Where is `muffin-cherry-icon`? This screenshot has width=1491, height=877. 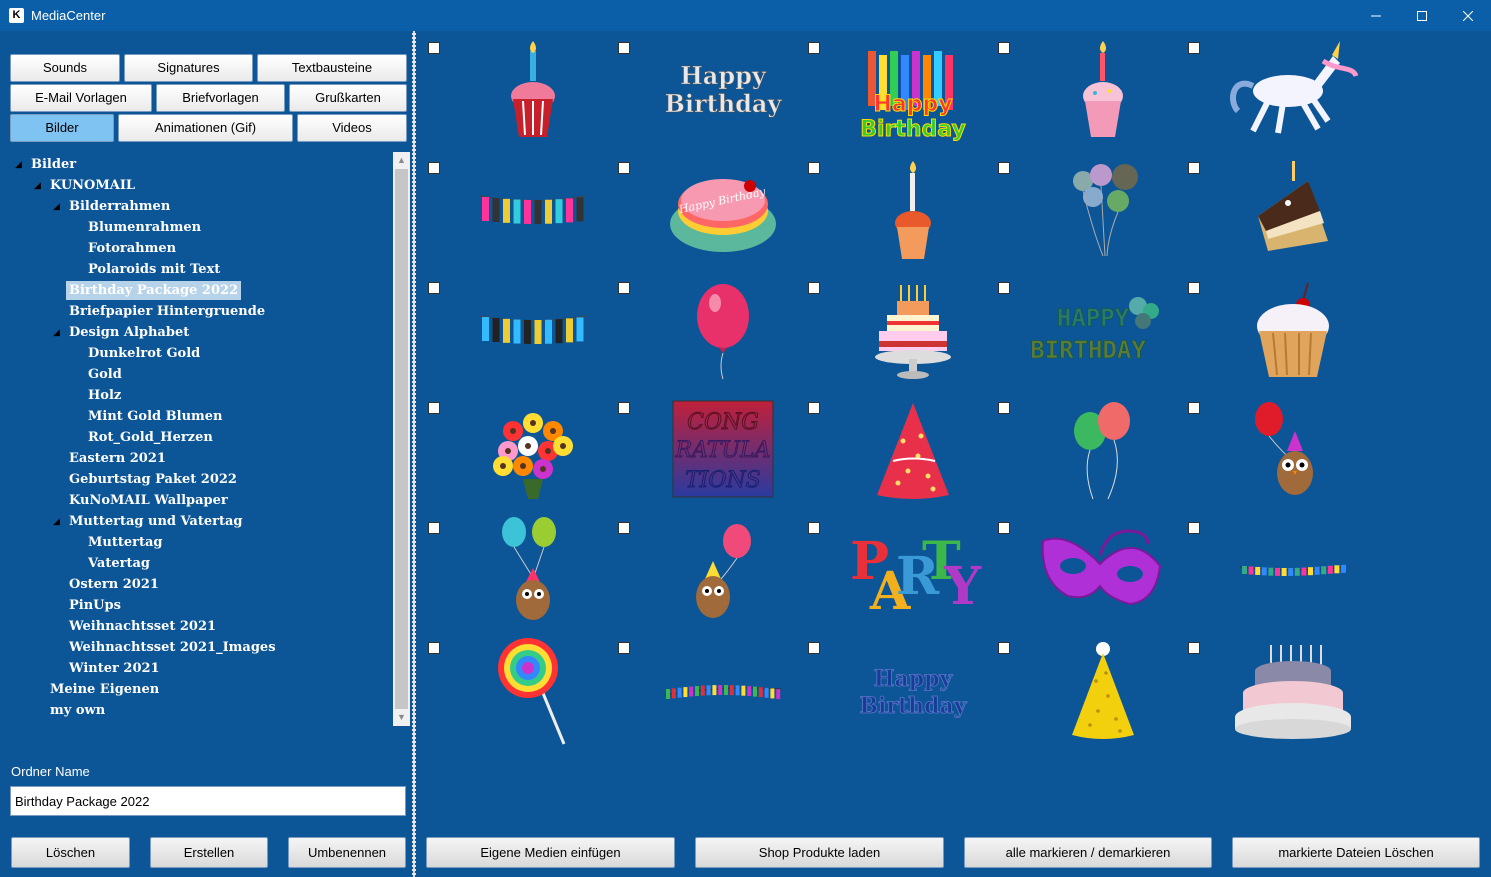 muffin-cherry-icon is located at coordinates (1293, 331).